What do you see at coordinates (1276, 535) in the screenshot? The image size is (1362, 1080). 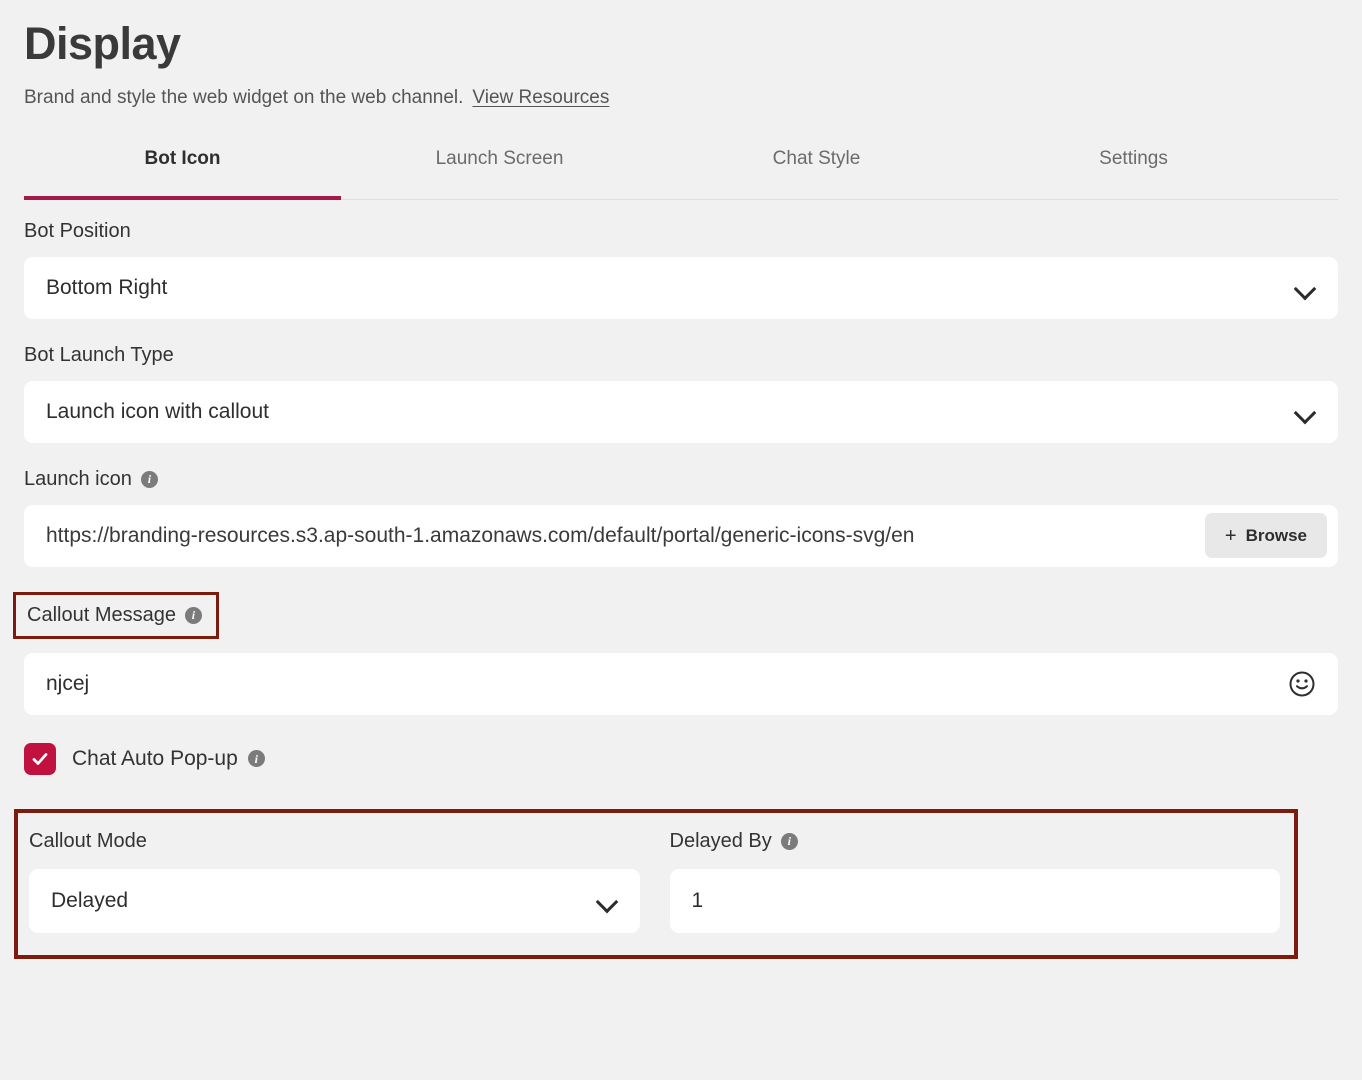 I see `browse-button-label: Browse` at bounding box center [1276, 535].